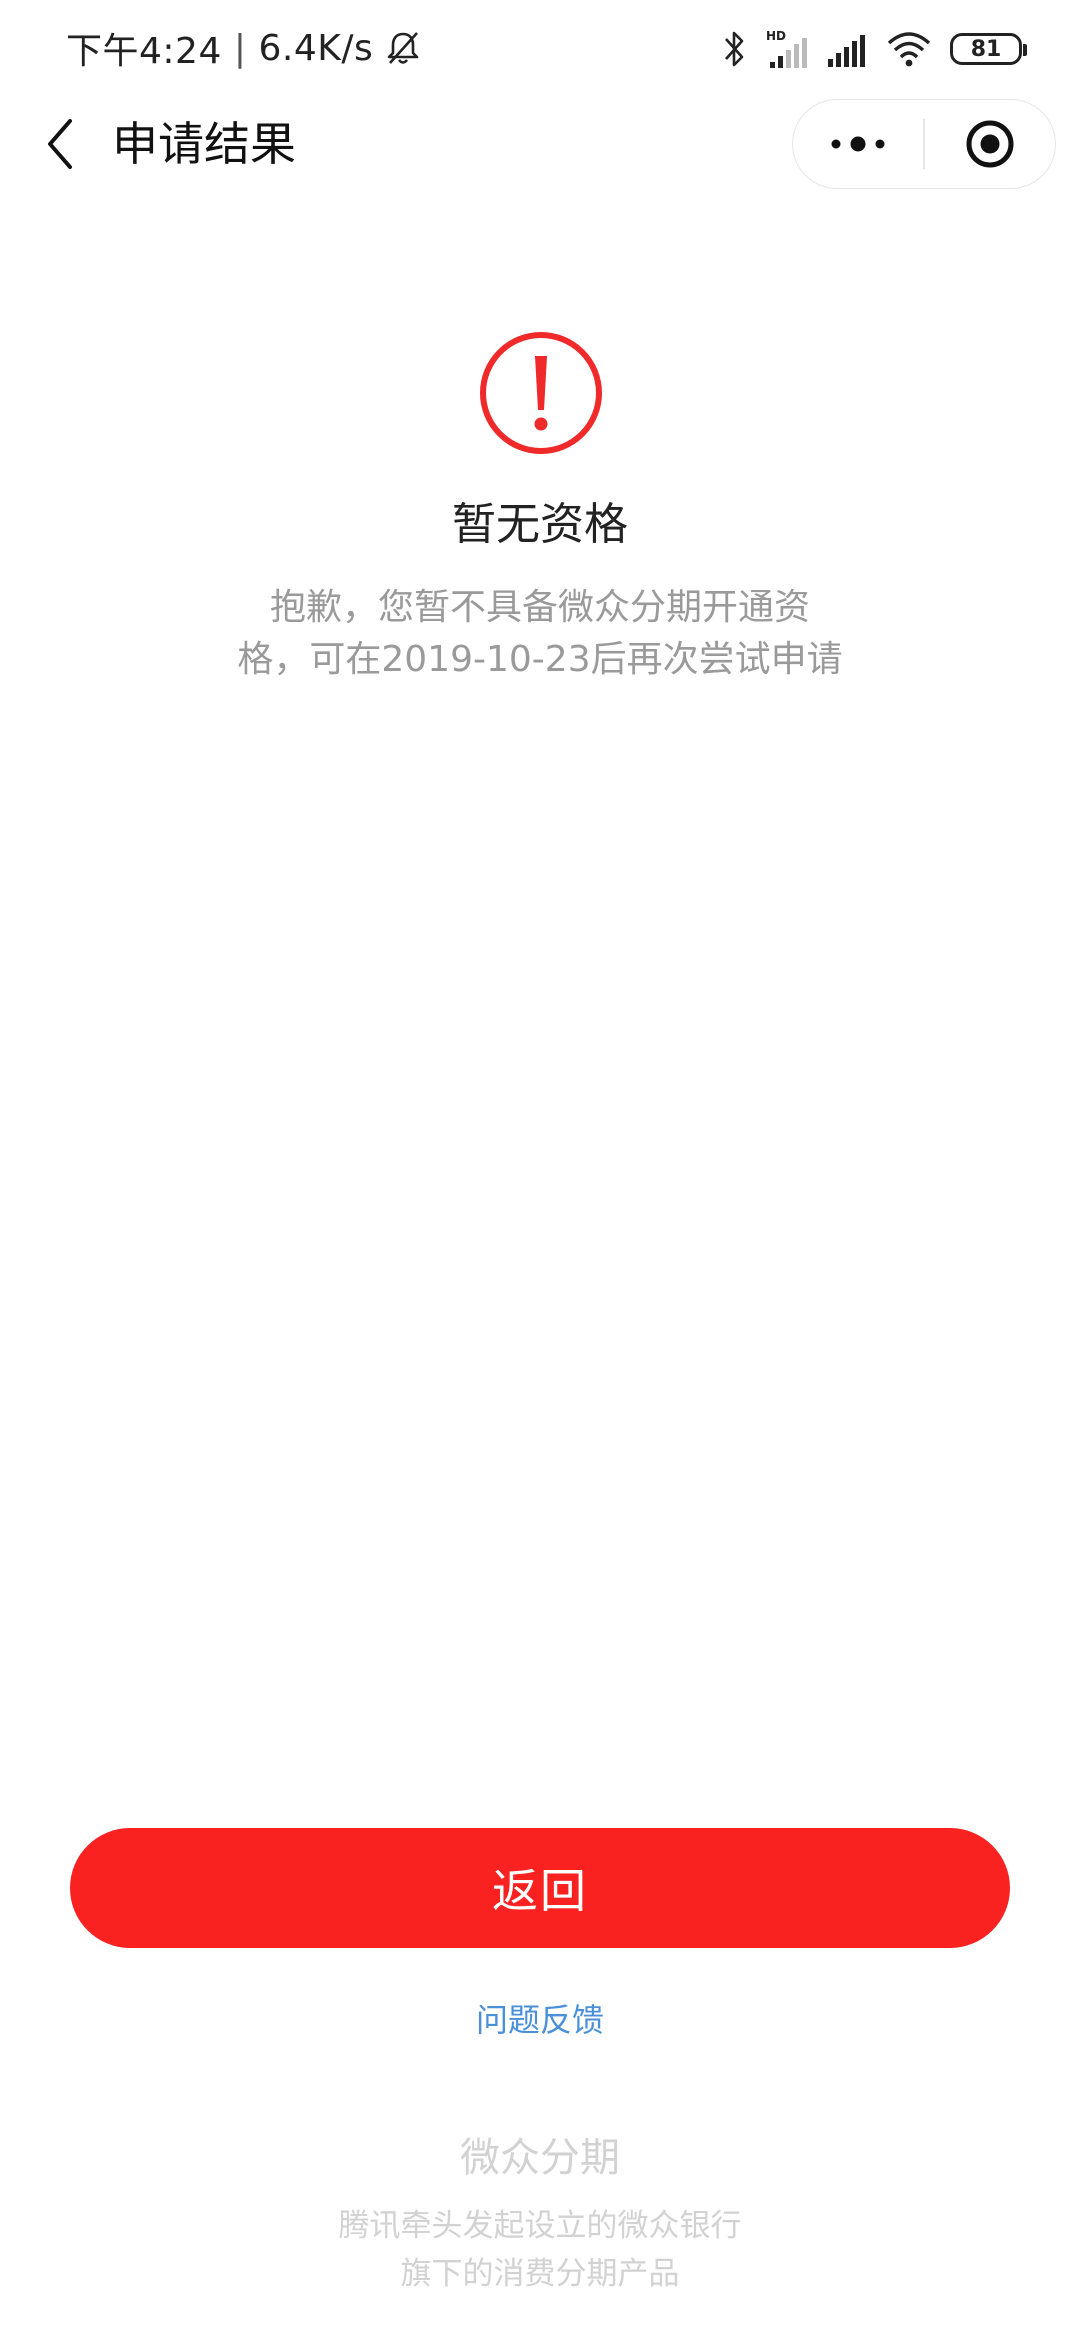  Describe the element at coordinates (540, 634) in the screenshot. I see `result-description: 抱歉，您暂不具备微众分期开通资 格，可在2019-10-23后再次尝试申请` at that location.